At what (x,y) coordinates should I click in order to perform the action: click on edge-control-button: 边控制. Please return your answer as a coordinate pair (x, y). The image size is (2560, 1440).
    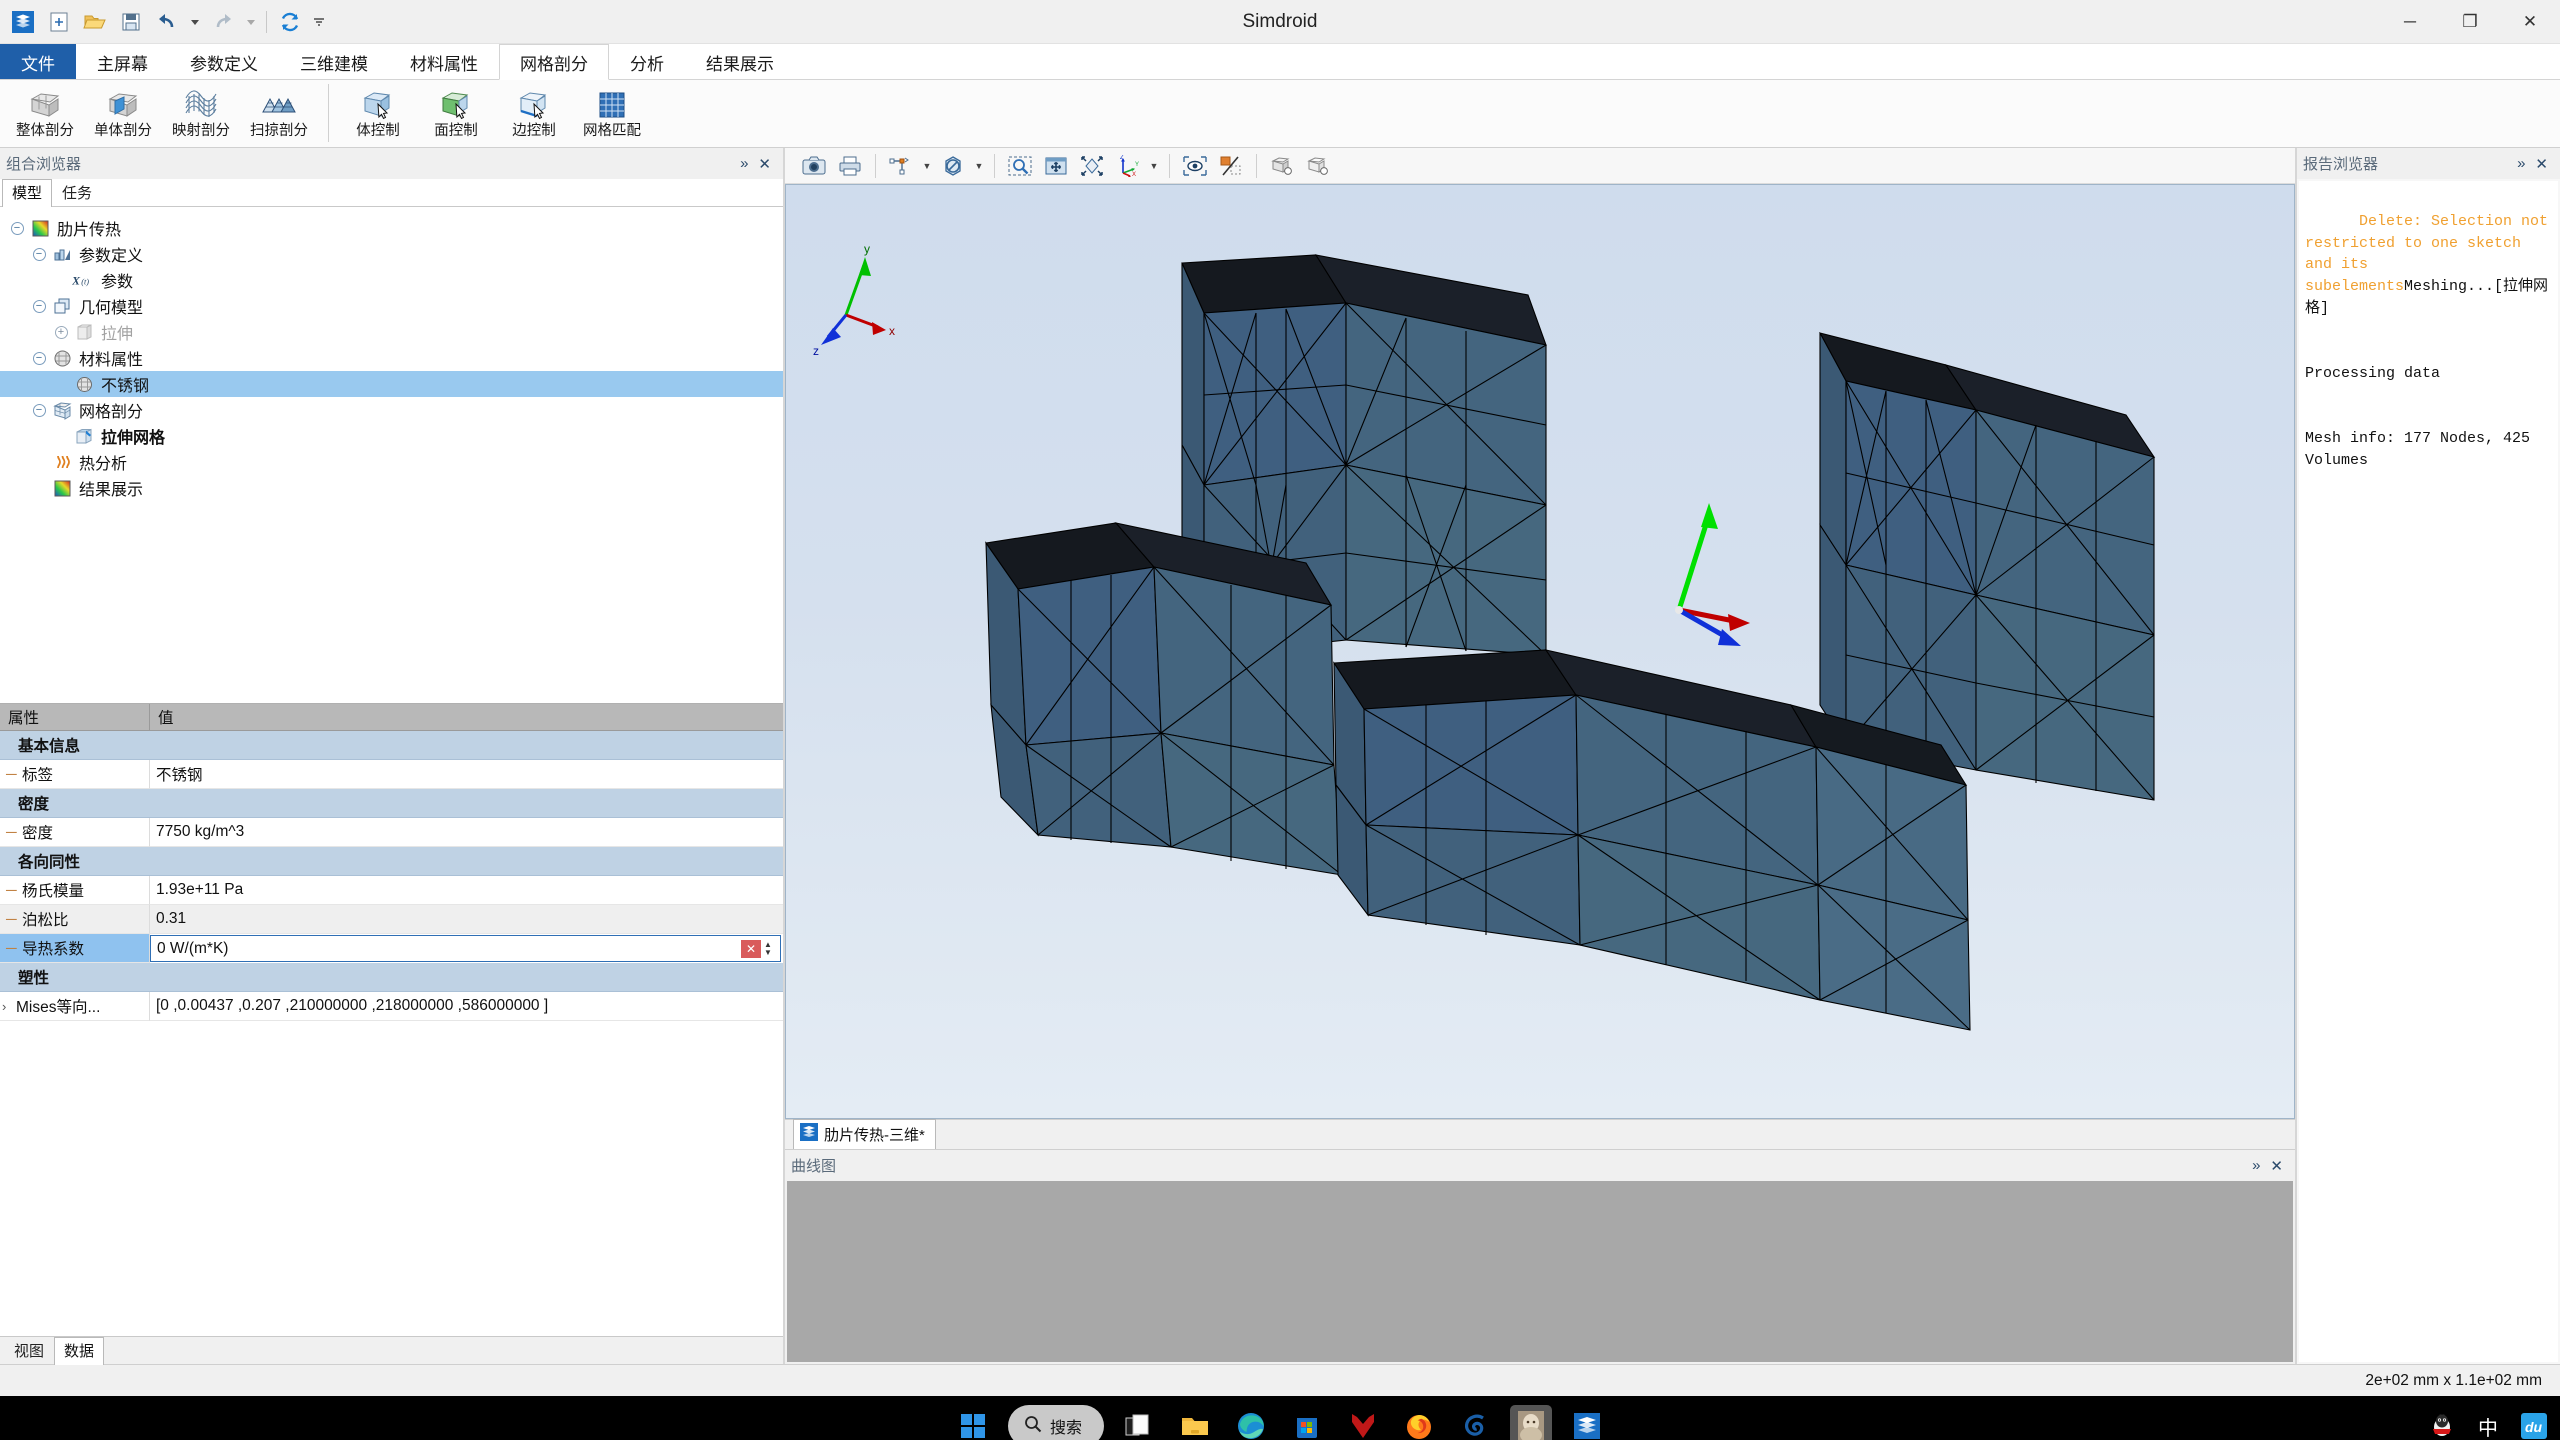
    Looking at the image, I should click on (534, 114).